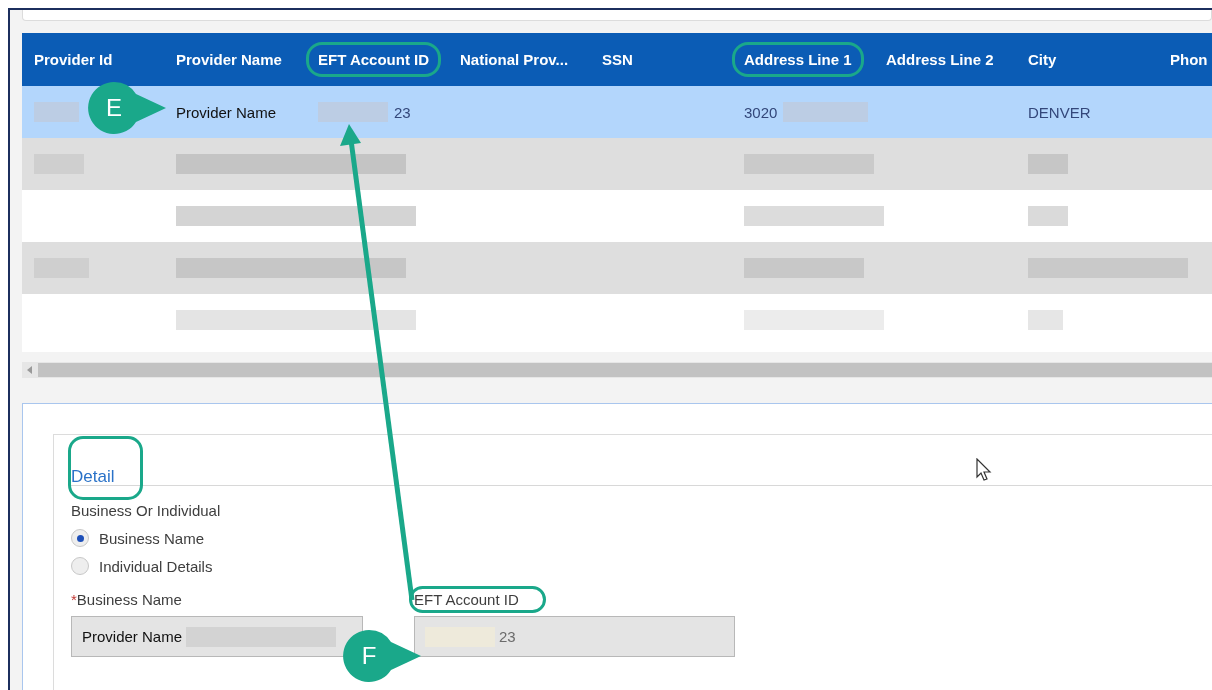  I want to click on left-arrow-icon, so click(30, 370).